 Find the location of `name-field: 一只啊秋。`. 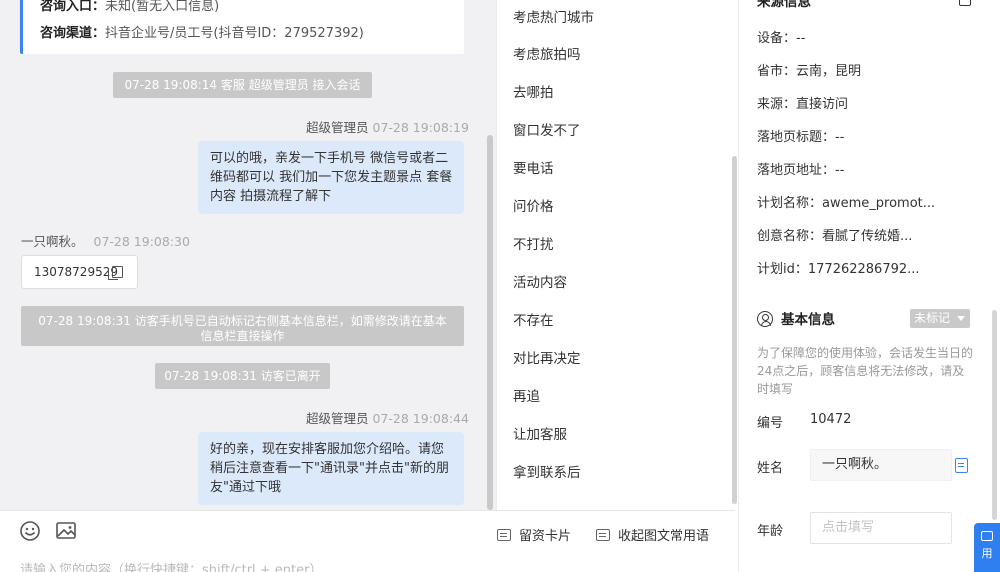

name-field: 一只啊秋。 is located at coordinates (881, 465).